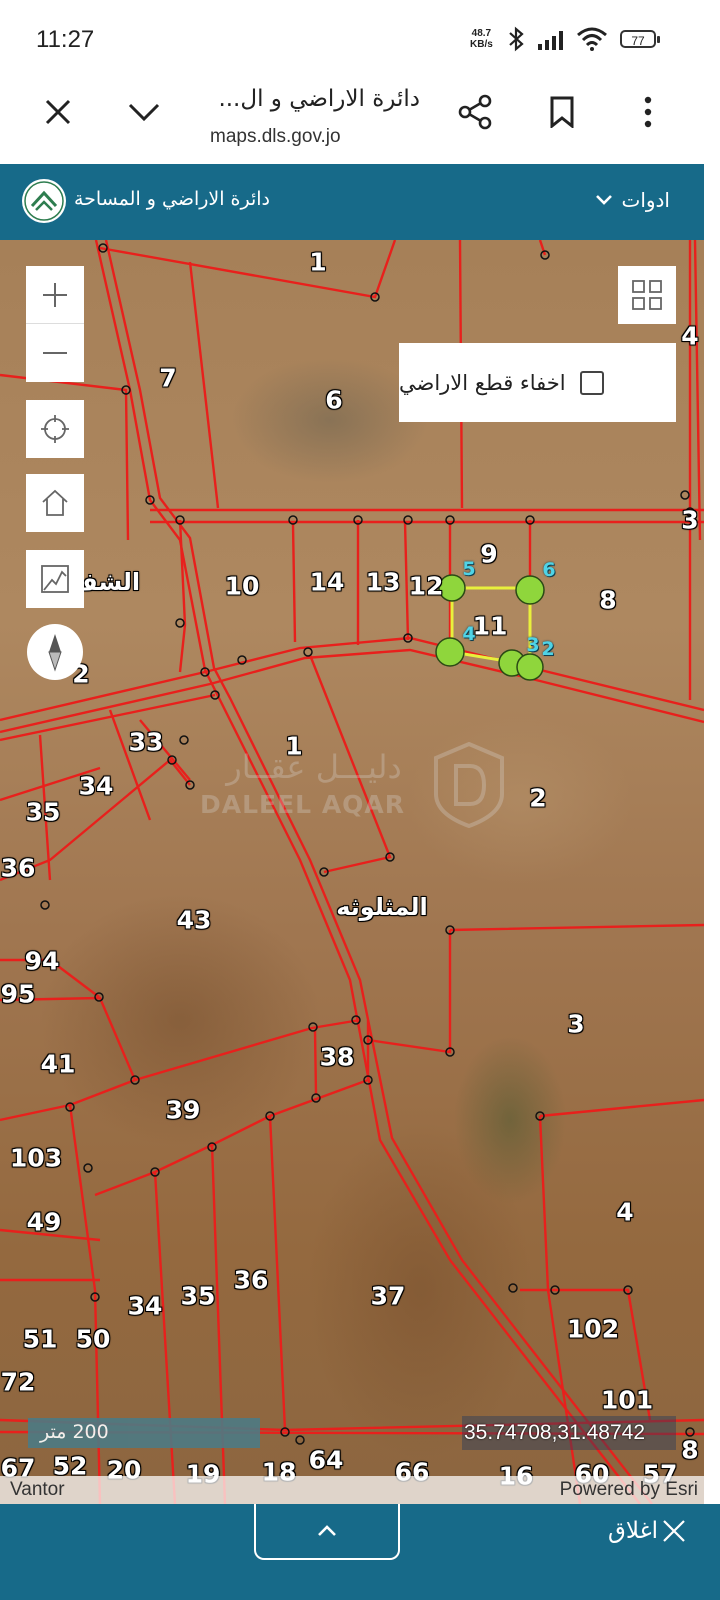 This screenshot has height=1600, width=720. Describe the element at coordinates (382, 907) in the screenshot. I see `place-label: المثلوثه` at that location.